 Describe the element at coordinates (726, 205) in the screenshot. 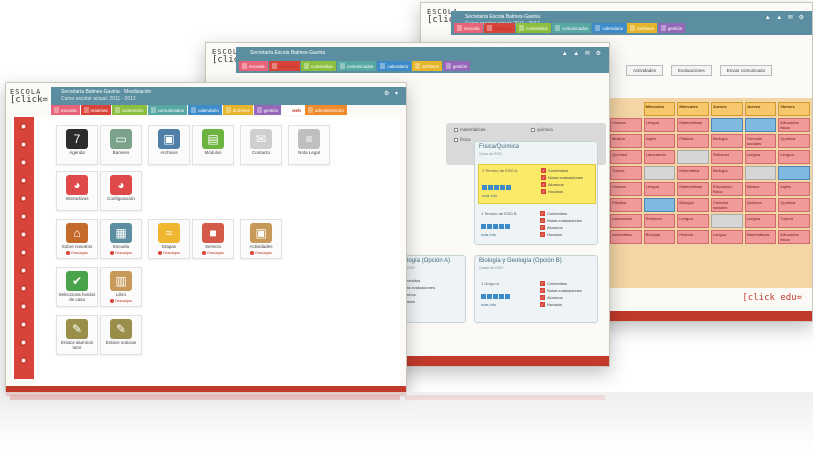

I see `timetable-slot: Ciencias sociales` at that location.